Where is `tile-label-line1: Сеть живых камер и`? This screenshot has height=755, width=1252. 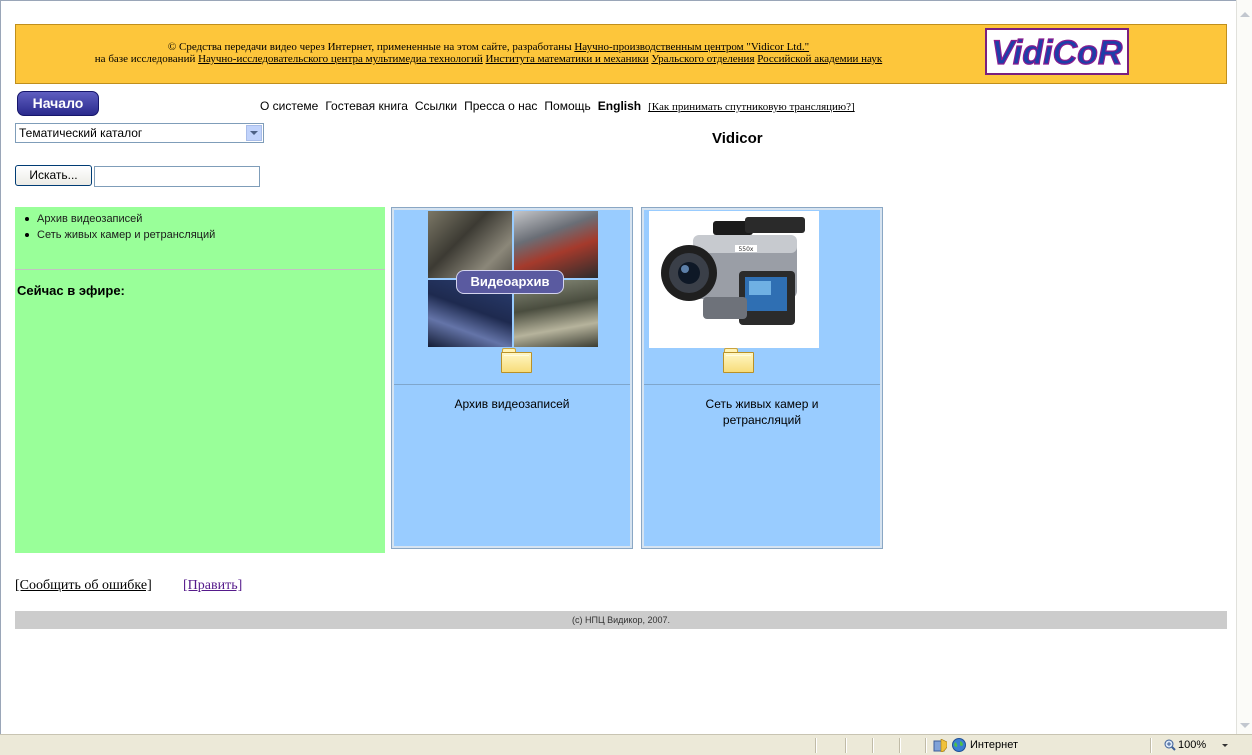 tile-label-line1: Сеть живых камер и is located at coordinates (762, 404).